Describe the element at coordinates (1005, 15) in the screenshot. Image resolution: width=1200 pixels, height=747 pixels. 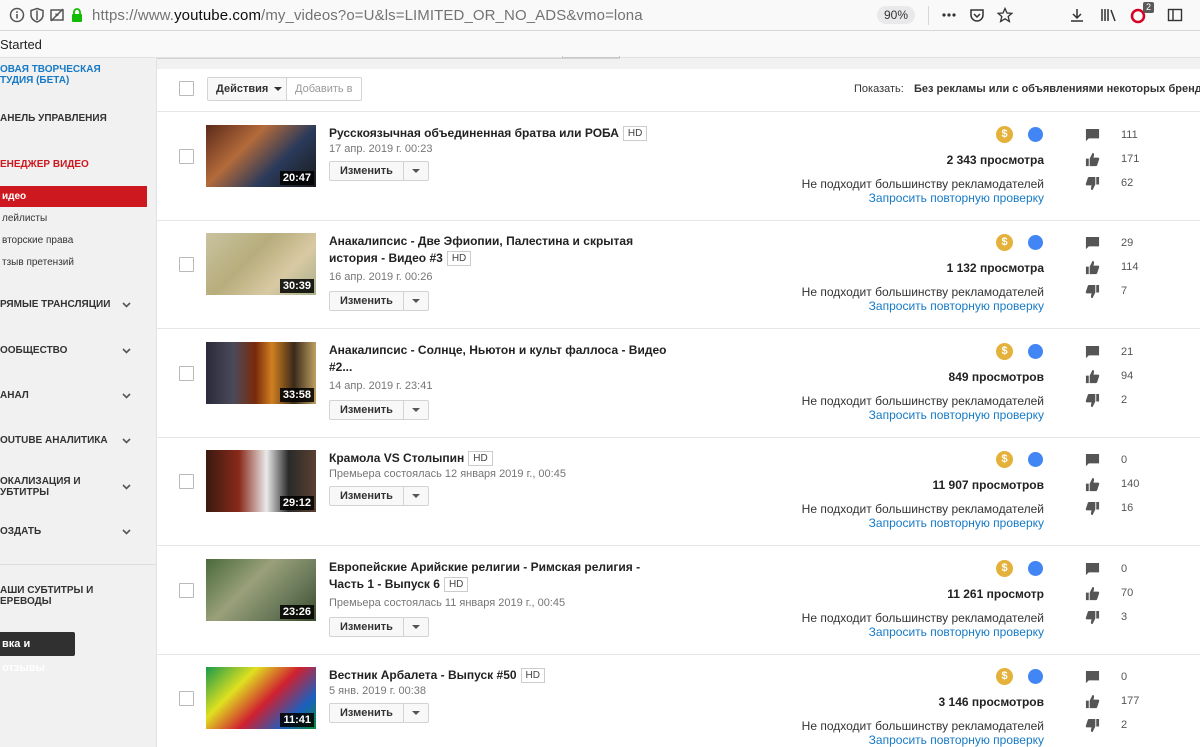
I see `bookmark-star-icon` at that location.